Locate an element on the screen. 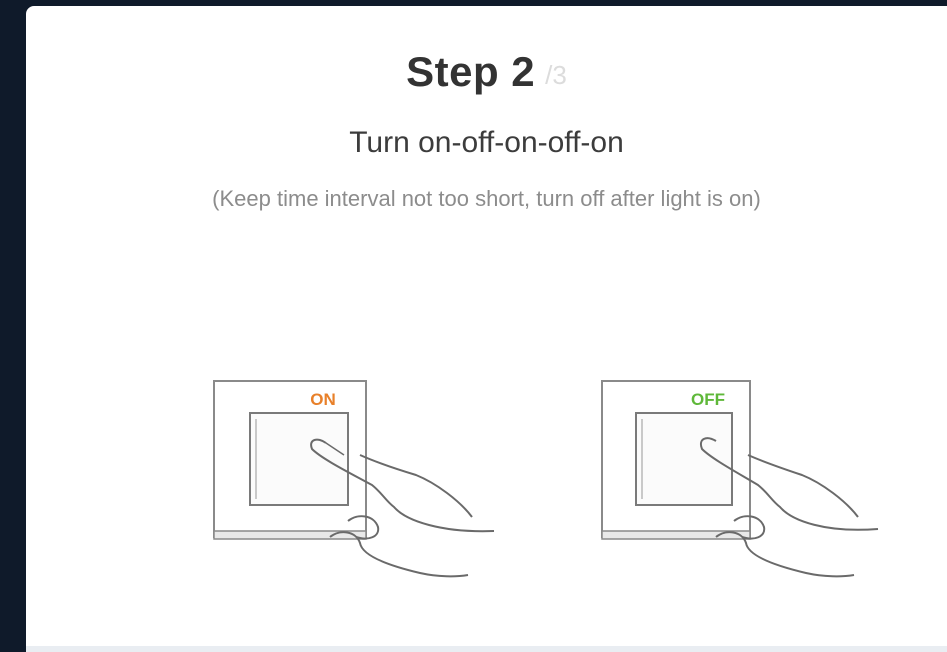 The width and height of the screenshot is (947, 652). switch-off-label: OFF is located at coordinates (708, 399).